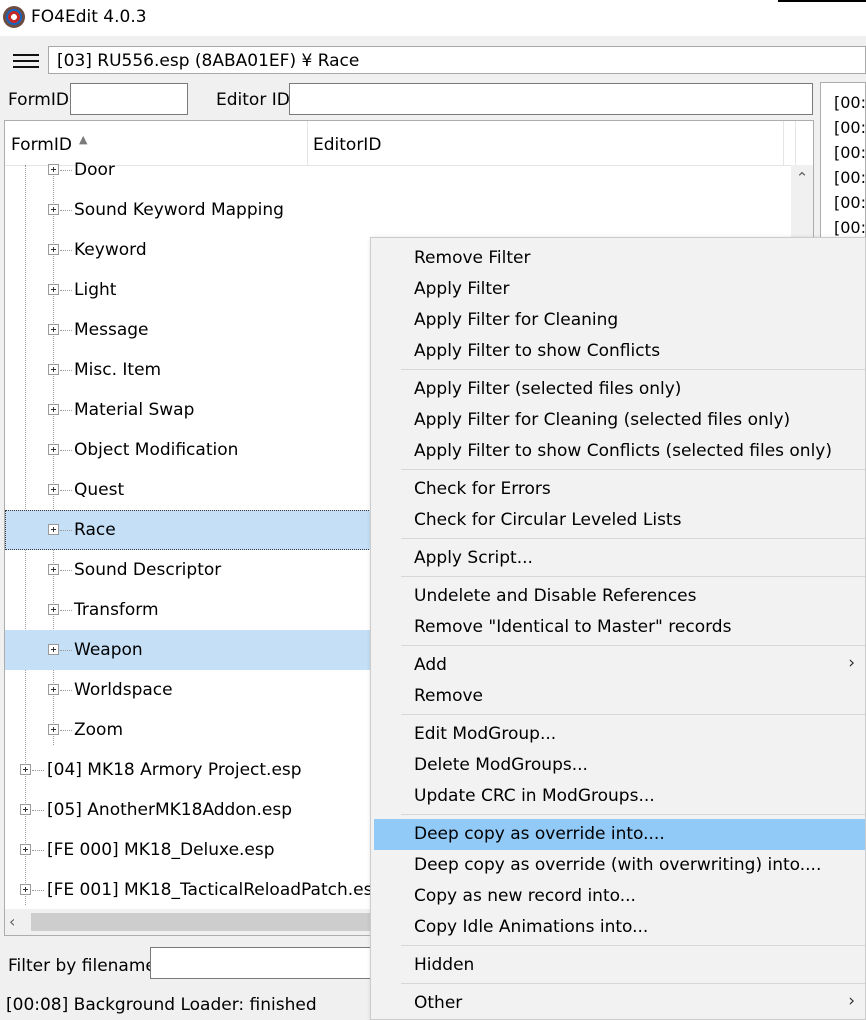 This screenshot has height=1020, width=866. I want to click on menu-item: Remove Filter, so click(618, 258).